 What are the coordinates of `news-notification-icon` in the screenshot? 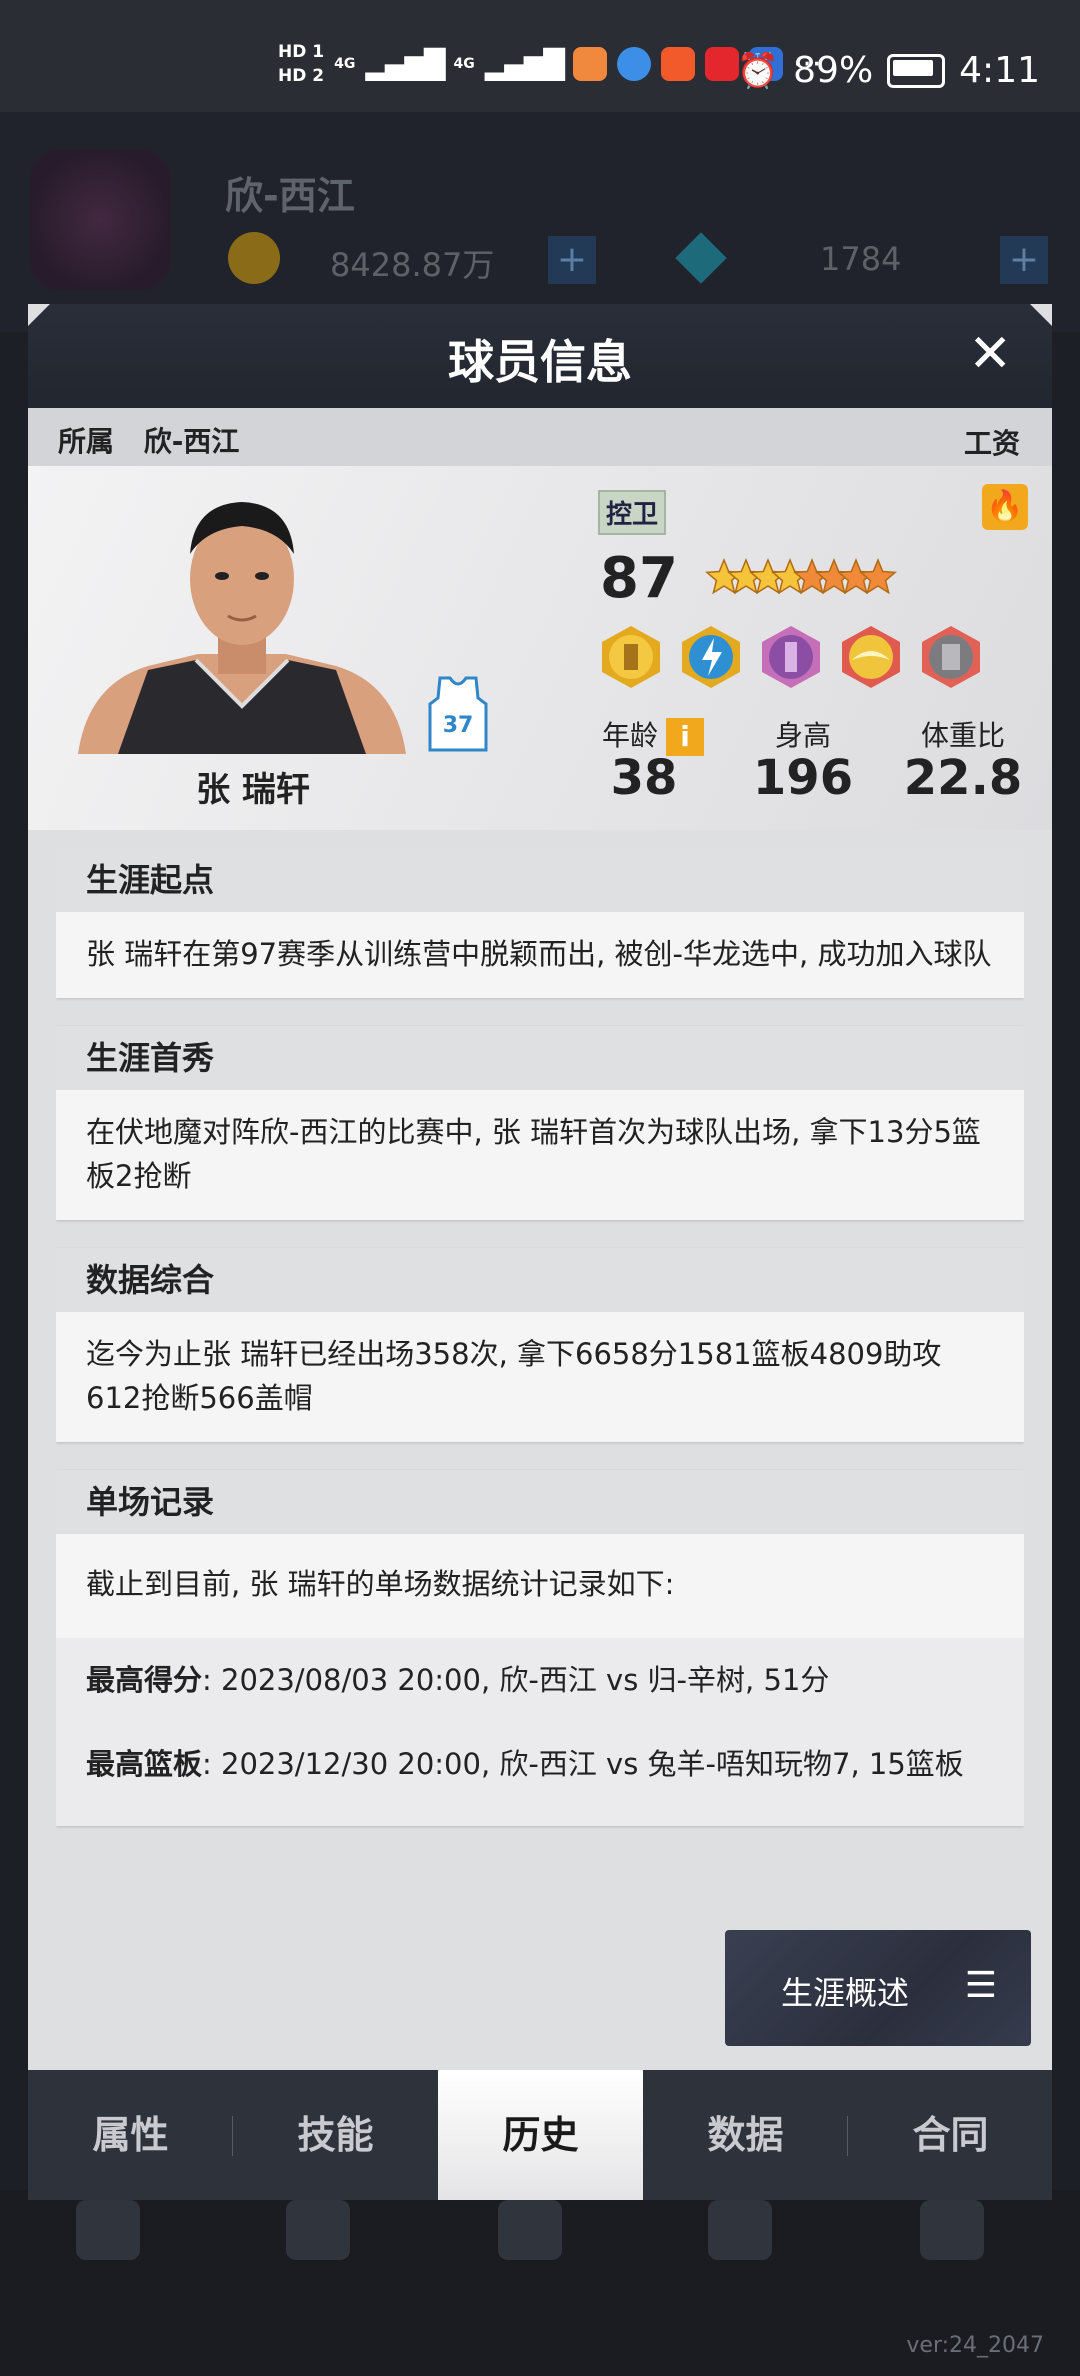 It's located at (721, 64).